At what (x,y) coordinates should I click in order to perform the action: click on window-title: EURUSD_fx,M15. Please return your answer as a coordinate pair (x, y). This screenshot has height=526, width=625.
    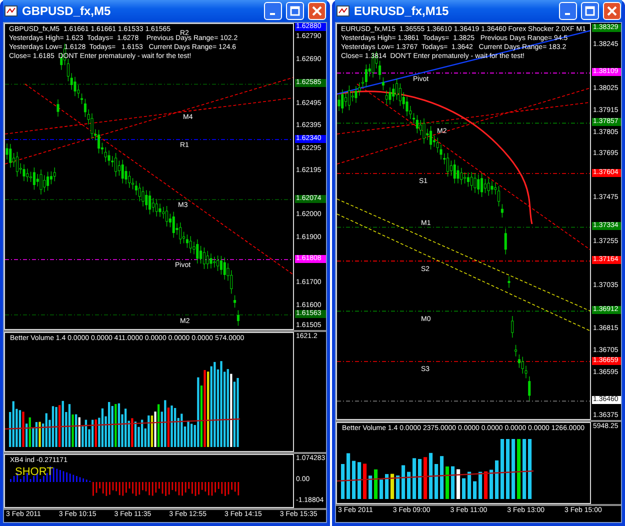
    Looking at the image, I should click on (402, 11).